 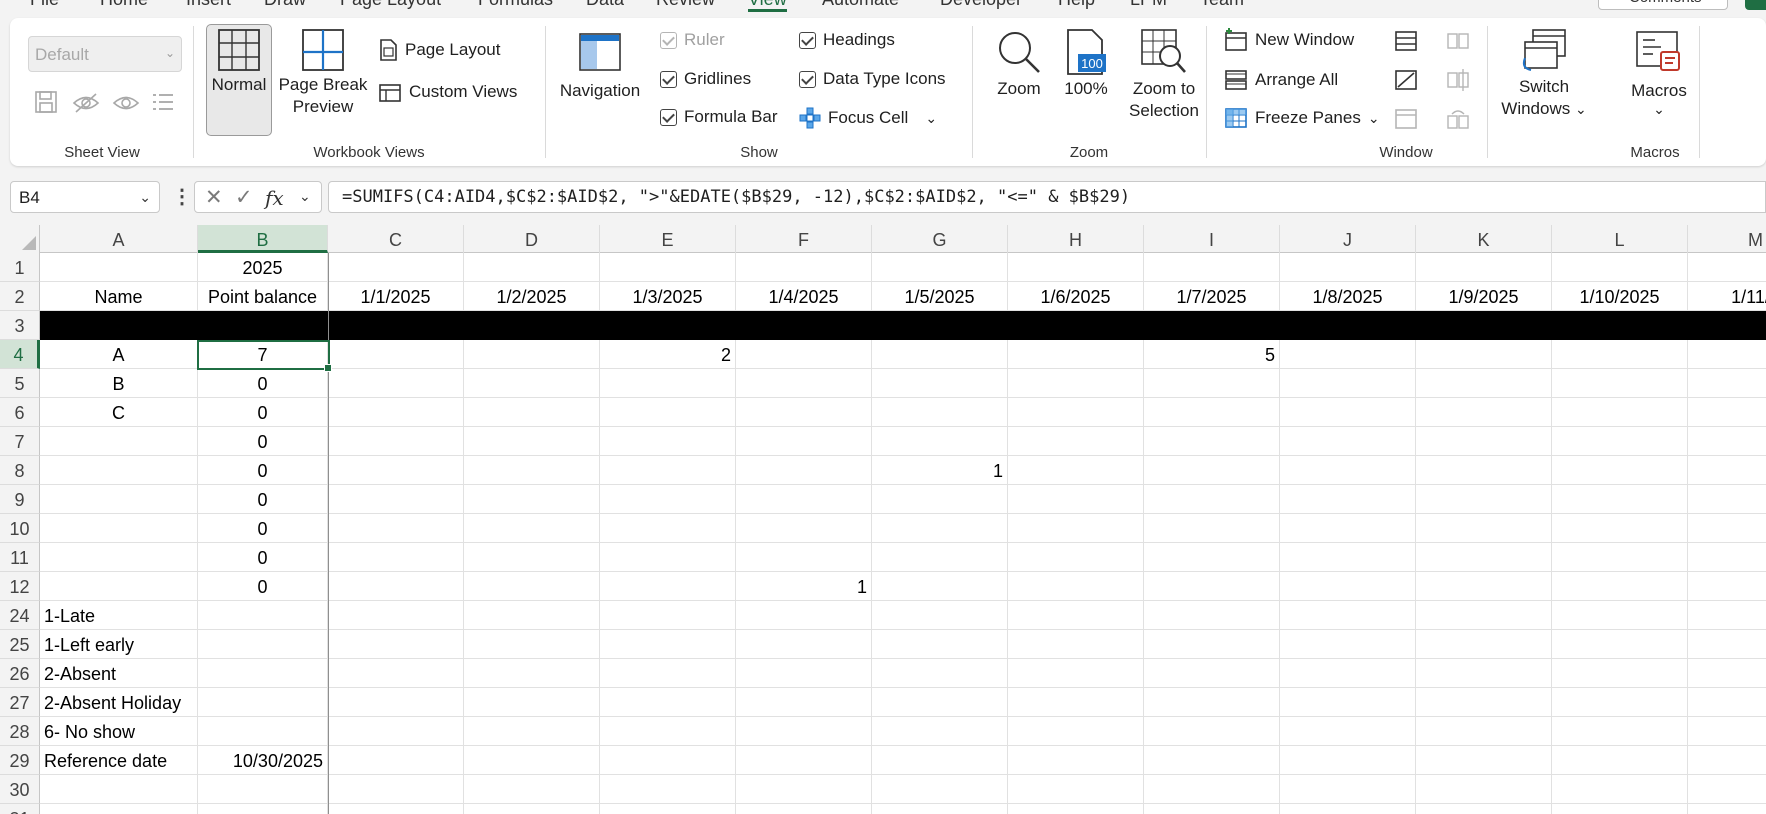 I want to click on cell-c30, so click(x=396, y=789).